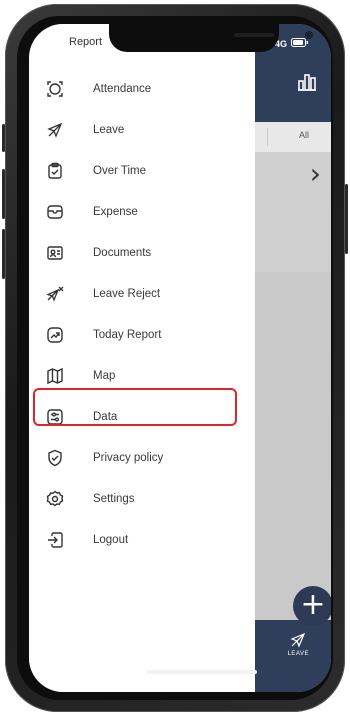 The height and width of the screenshot is (718, 350). I want to click on settings-icon, so click(55, 499).